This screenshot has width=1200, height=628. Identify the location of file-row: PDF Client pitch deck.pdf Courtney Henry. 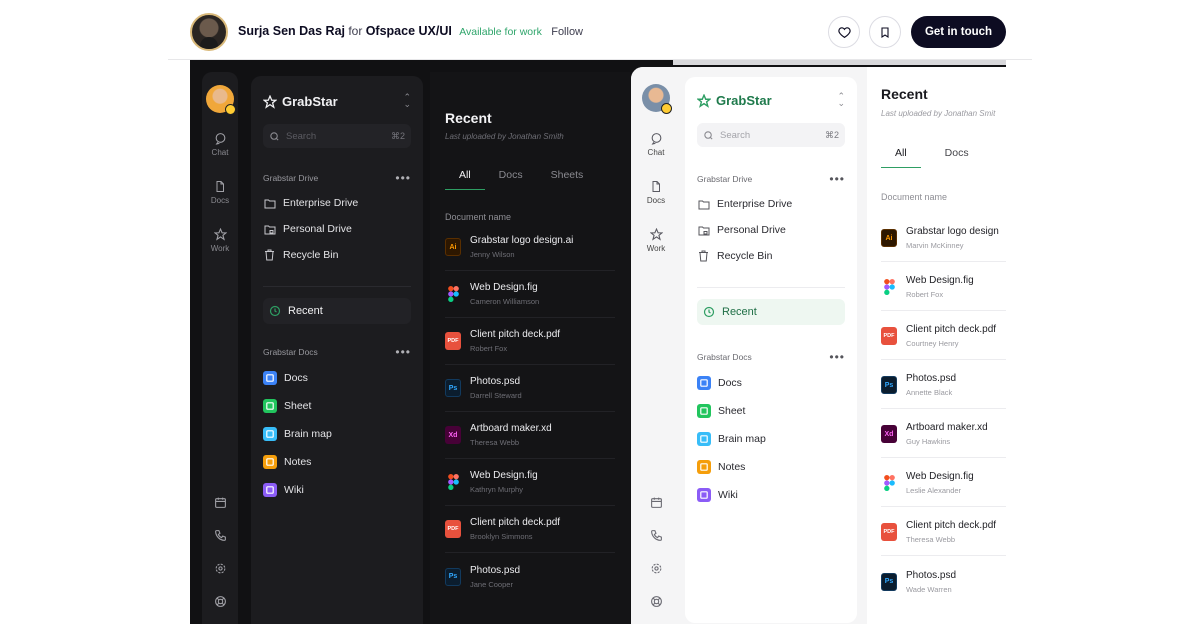
(943, 336).